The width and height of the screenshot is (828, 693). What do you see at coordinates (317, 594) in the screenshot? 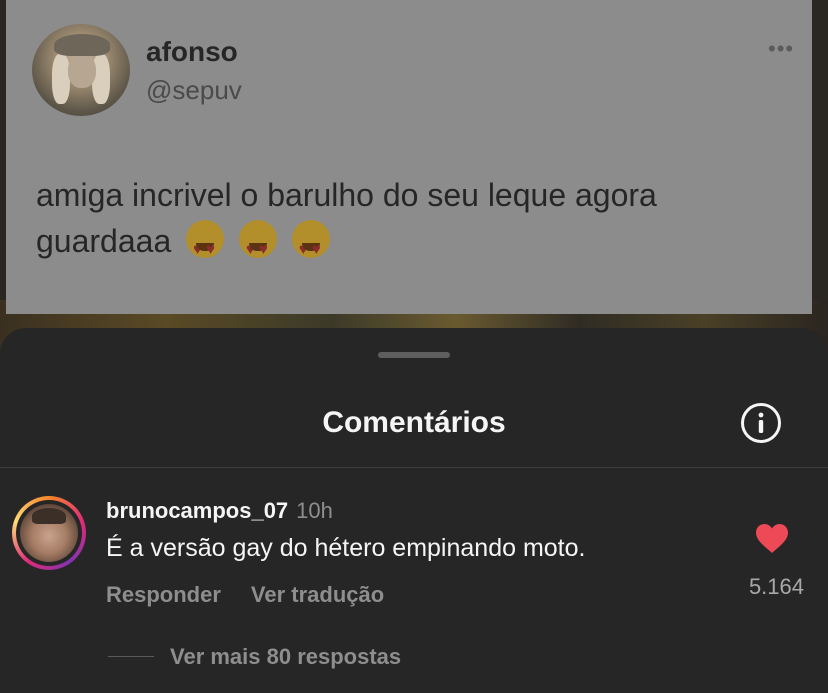
I see `see-translation-button: Ver tradução` at bounding box center [317, 594].